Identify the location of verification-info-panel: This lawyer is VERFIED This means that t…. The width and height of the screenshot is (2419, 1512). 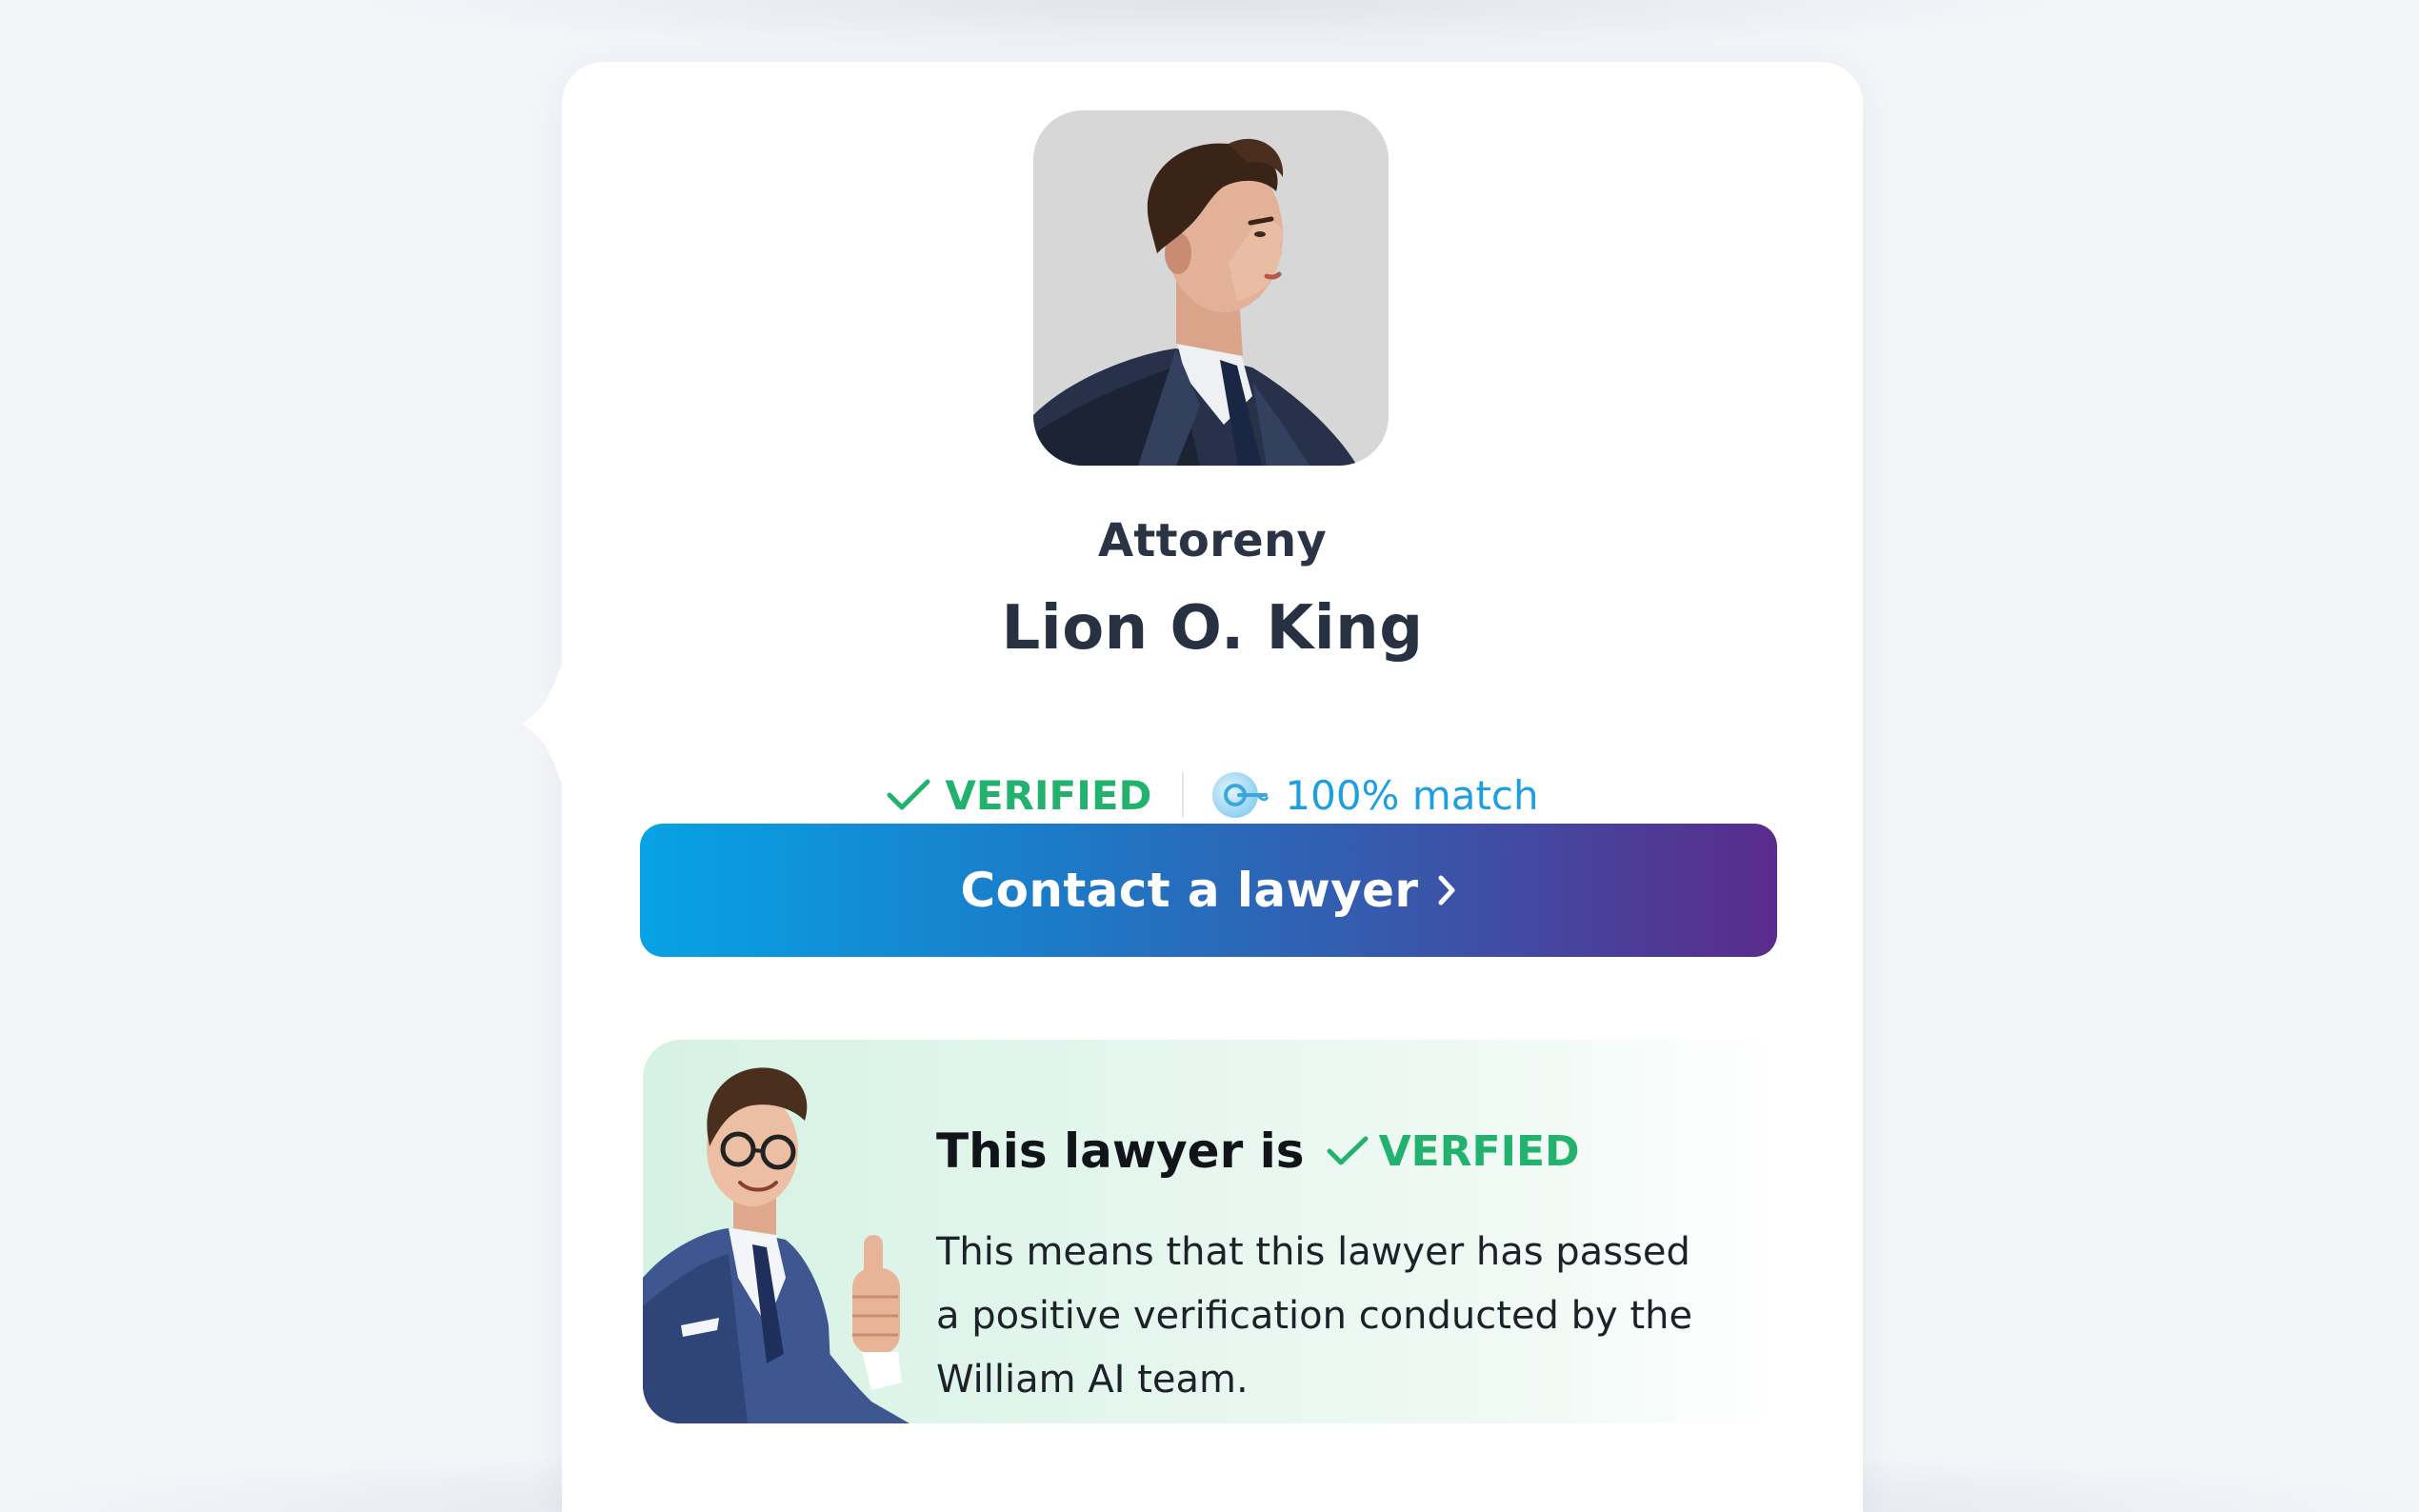
(1212, 1231).